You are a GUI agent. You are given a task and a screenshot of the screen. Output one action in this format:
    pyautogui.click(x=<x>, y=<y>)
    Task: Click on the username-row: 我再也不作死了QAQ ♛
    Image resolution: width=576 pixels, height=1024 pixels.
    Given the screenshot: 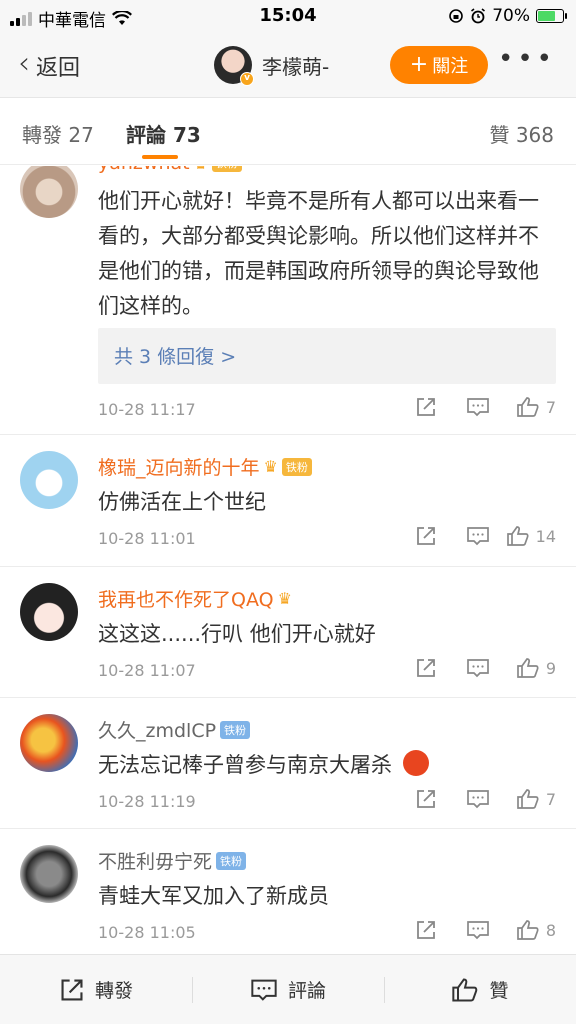 What is the action you would take?
    pyautogui.click(x=195, y=598)
    